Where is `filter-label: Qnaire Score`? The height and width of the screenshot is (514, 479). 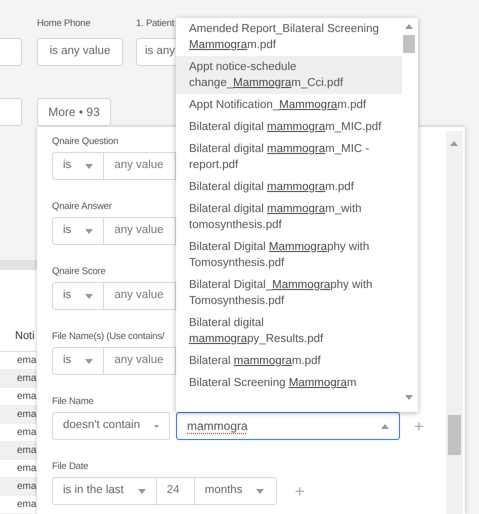
filter-label: Qnaire Score is located at coordinates (79, 272).